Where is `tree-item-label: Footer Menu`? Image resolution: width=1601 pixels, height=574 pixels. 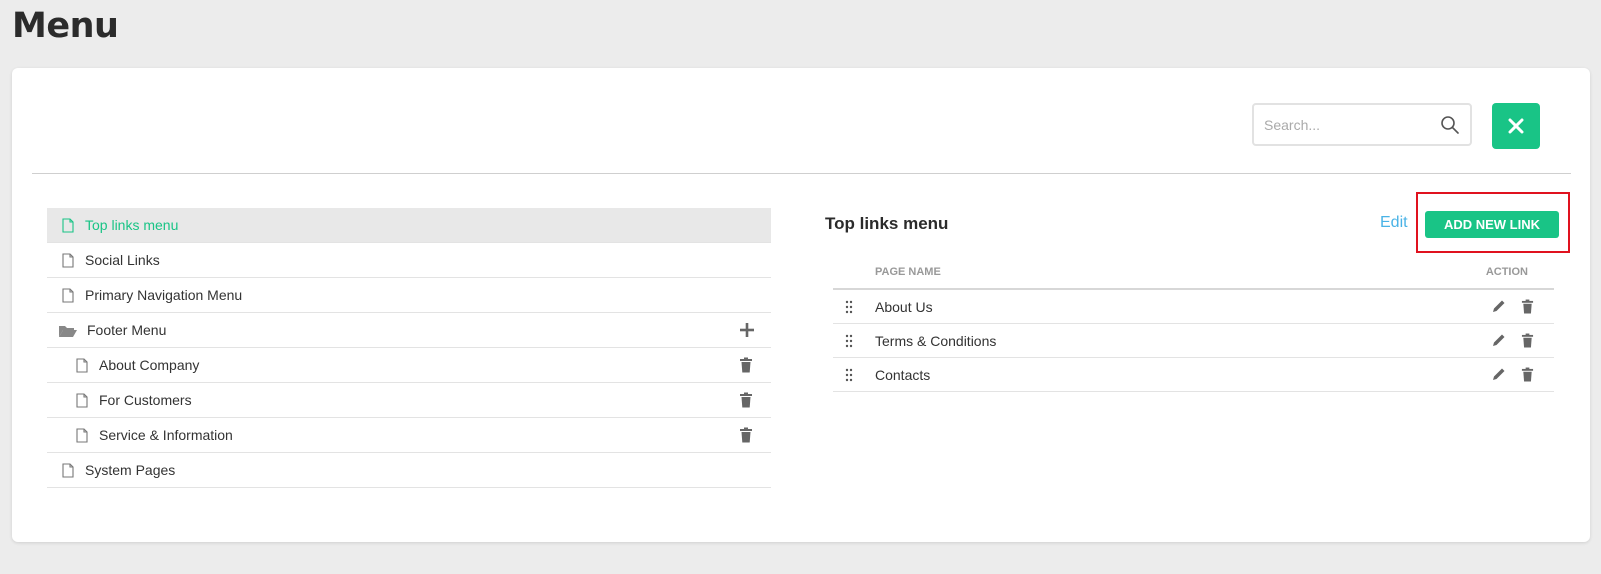 tree-item-label: Footer Menu is located at coordinates (127, 330).